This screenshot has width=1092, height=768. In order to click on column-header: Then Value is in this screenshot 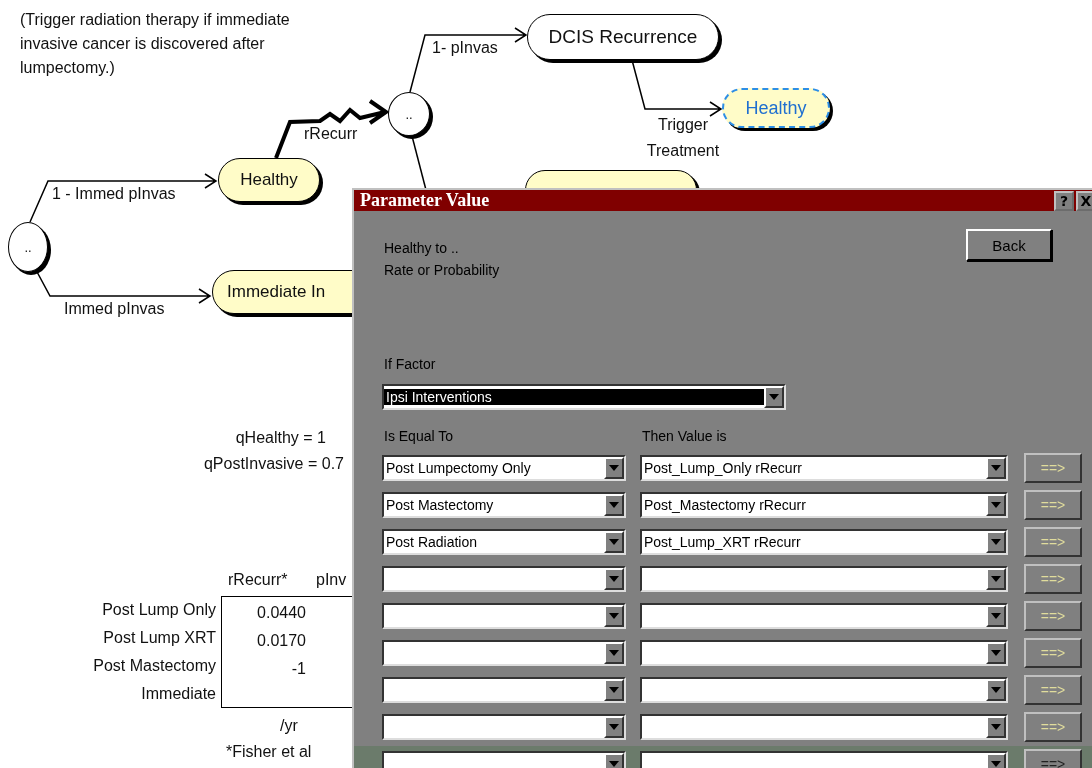, I will do `click(684, 436)`.